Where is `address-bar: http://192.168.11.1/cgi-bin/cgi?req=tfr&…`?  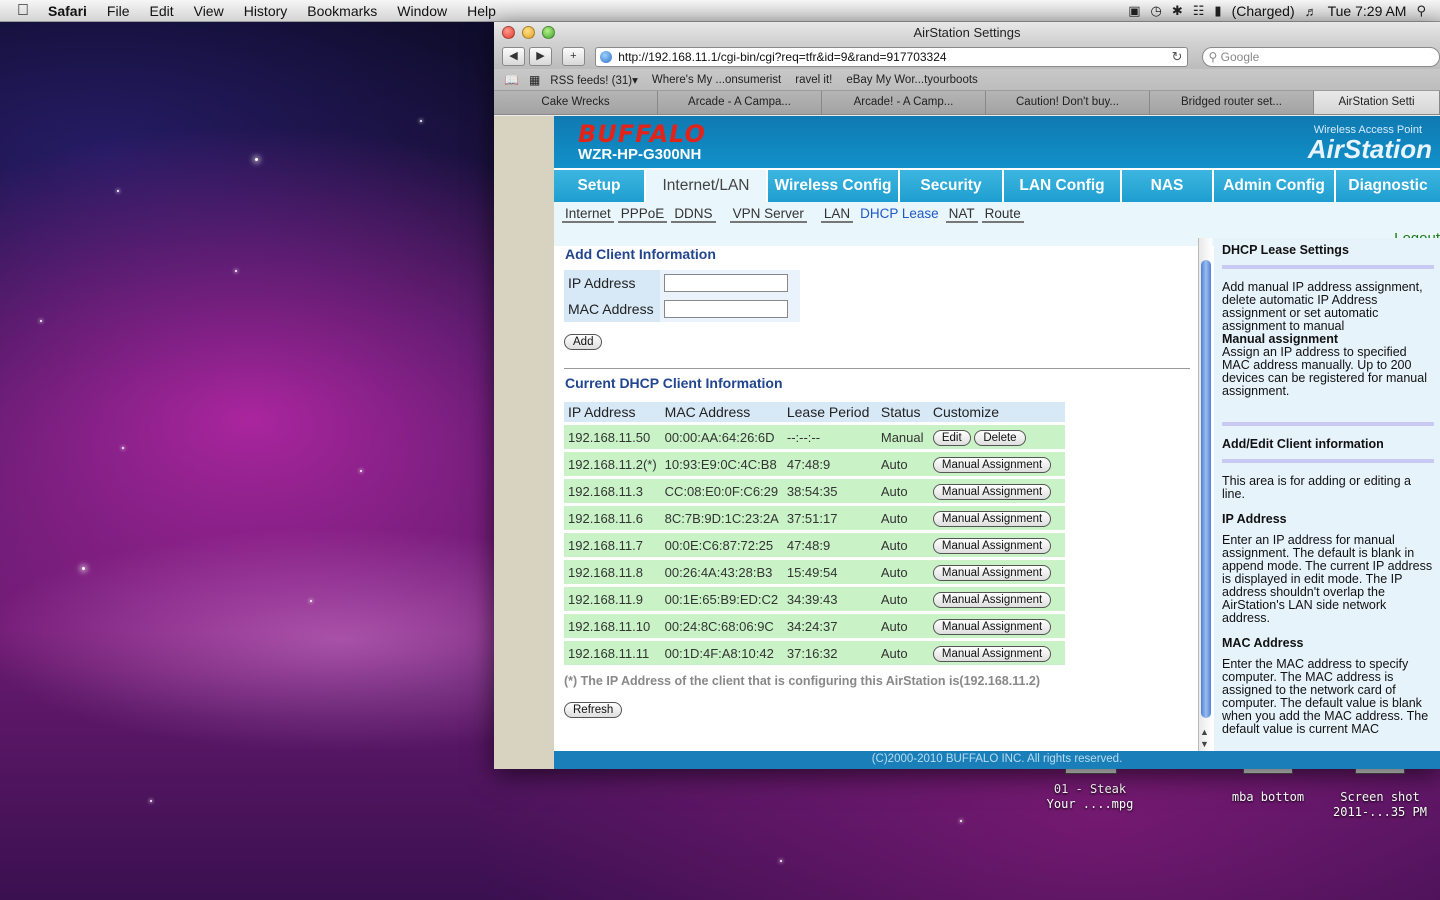 address-bar: http://192.168.11.1/cgi-bin/cgi?req=tfr&… is located at coordinates (891, 56).